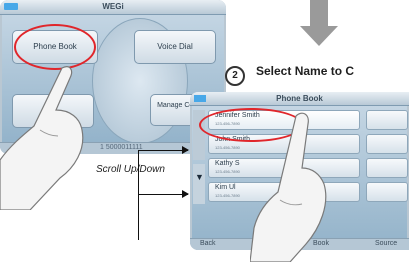  I want to click on contact-name: Kathy S, so click(227, 163).